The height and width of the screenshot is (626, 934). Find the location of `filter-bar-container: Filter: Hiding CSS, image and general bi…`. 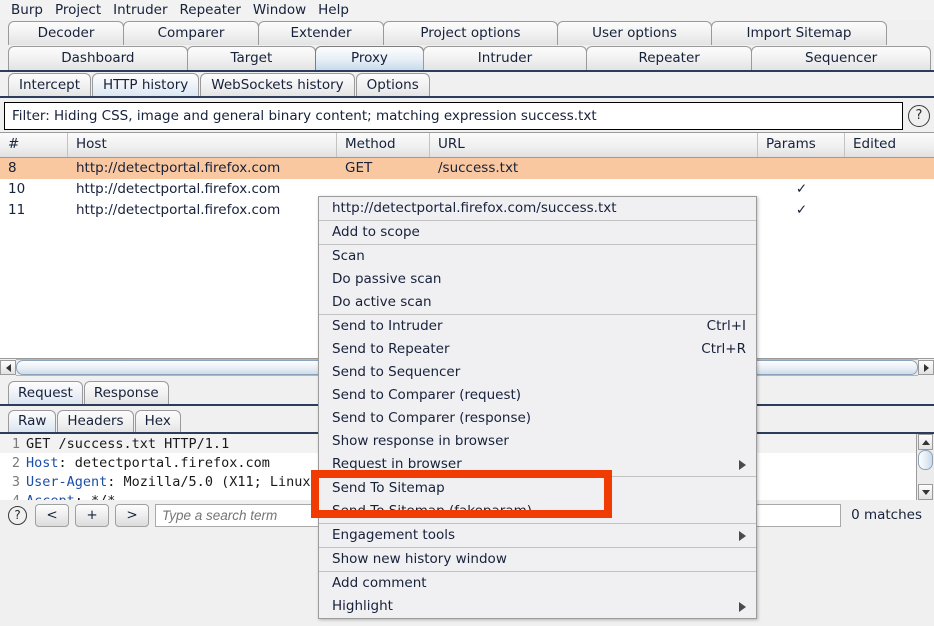

filter-bar-container: Filter: Hiding CSS, image and general bi… is located at coordinates (467, 115).